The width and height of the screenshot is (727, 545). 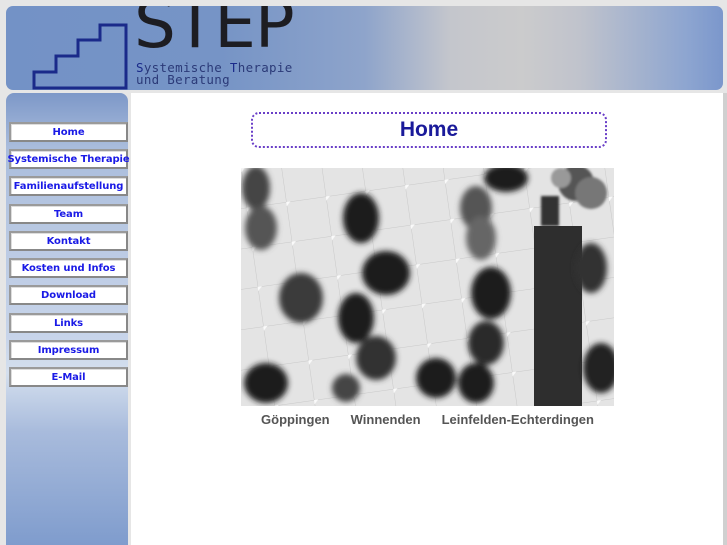 I want to click on location-winnenden: Winnenden, so click(x=385, y=419).